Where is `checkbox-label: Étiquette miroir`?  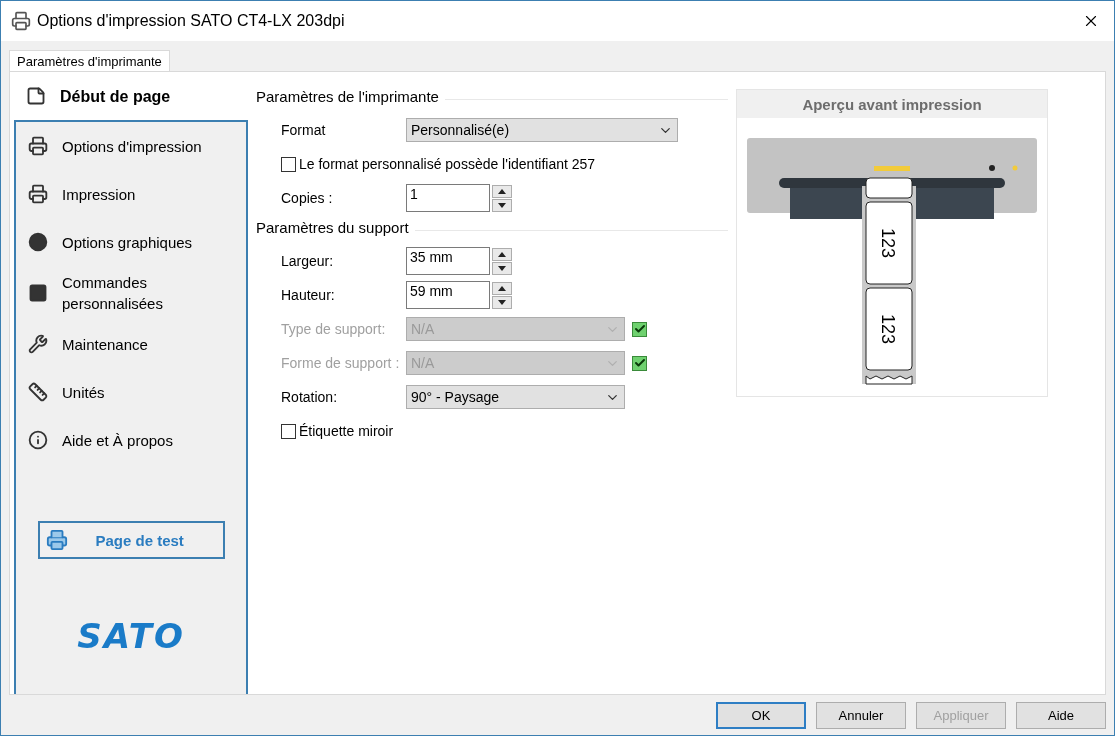
checkbox-label: Étiquette miroir is located at coordinates (346, 431).